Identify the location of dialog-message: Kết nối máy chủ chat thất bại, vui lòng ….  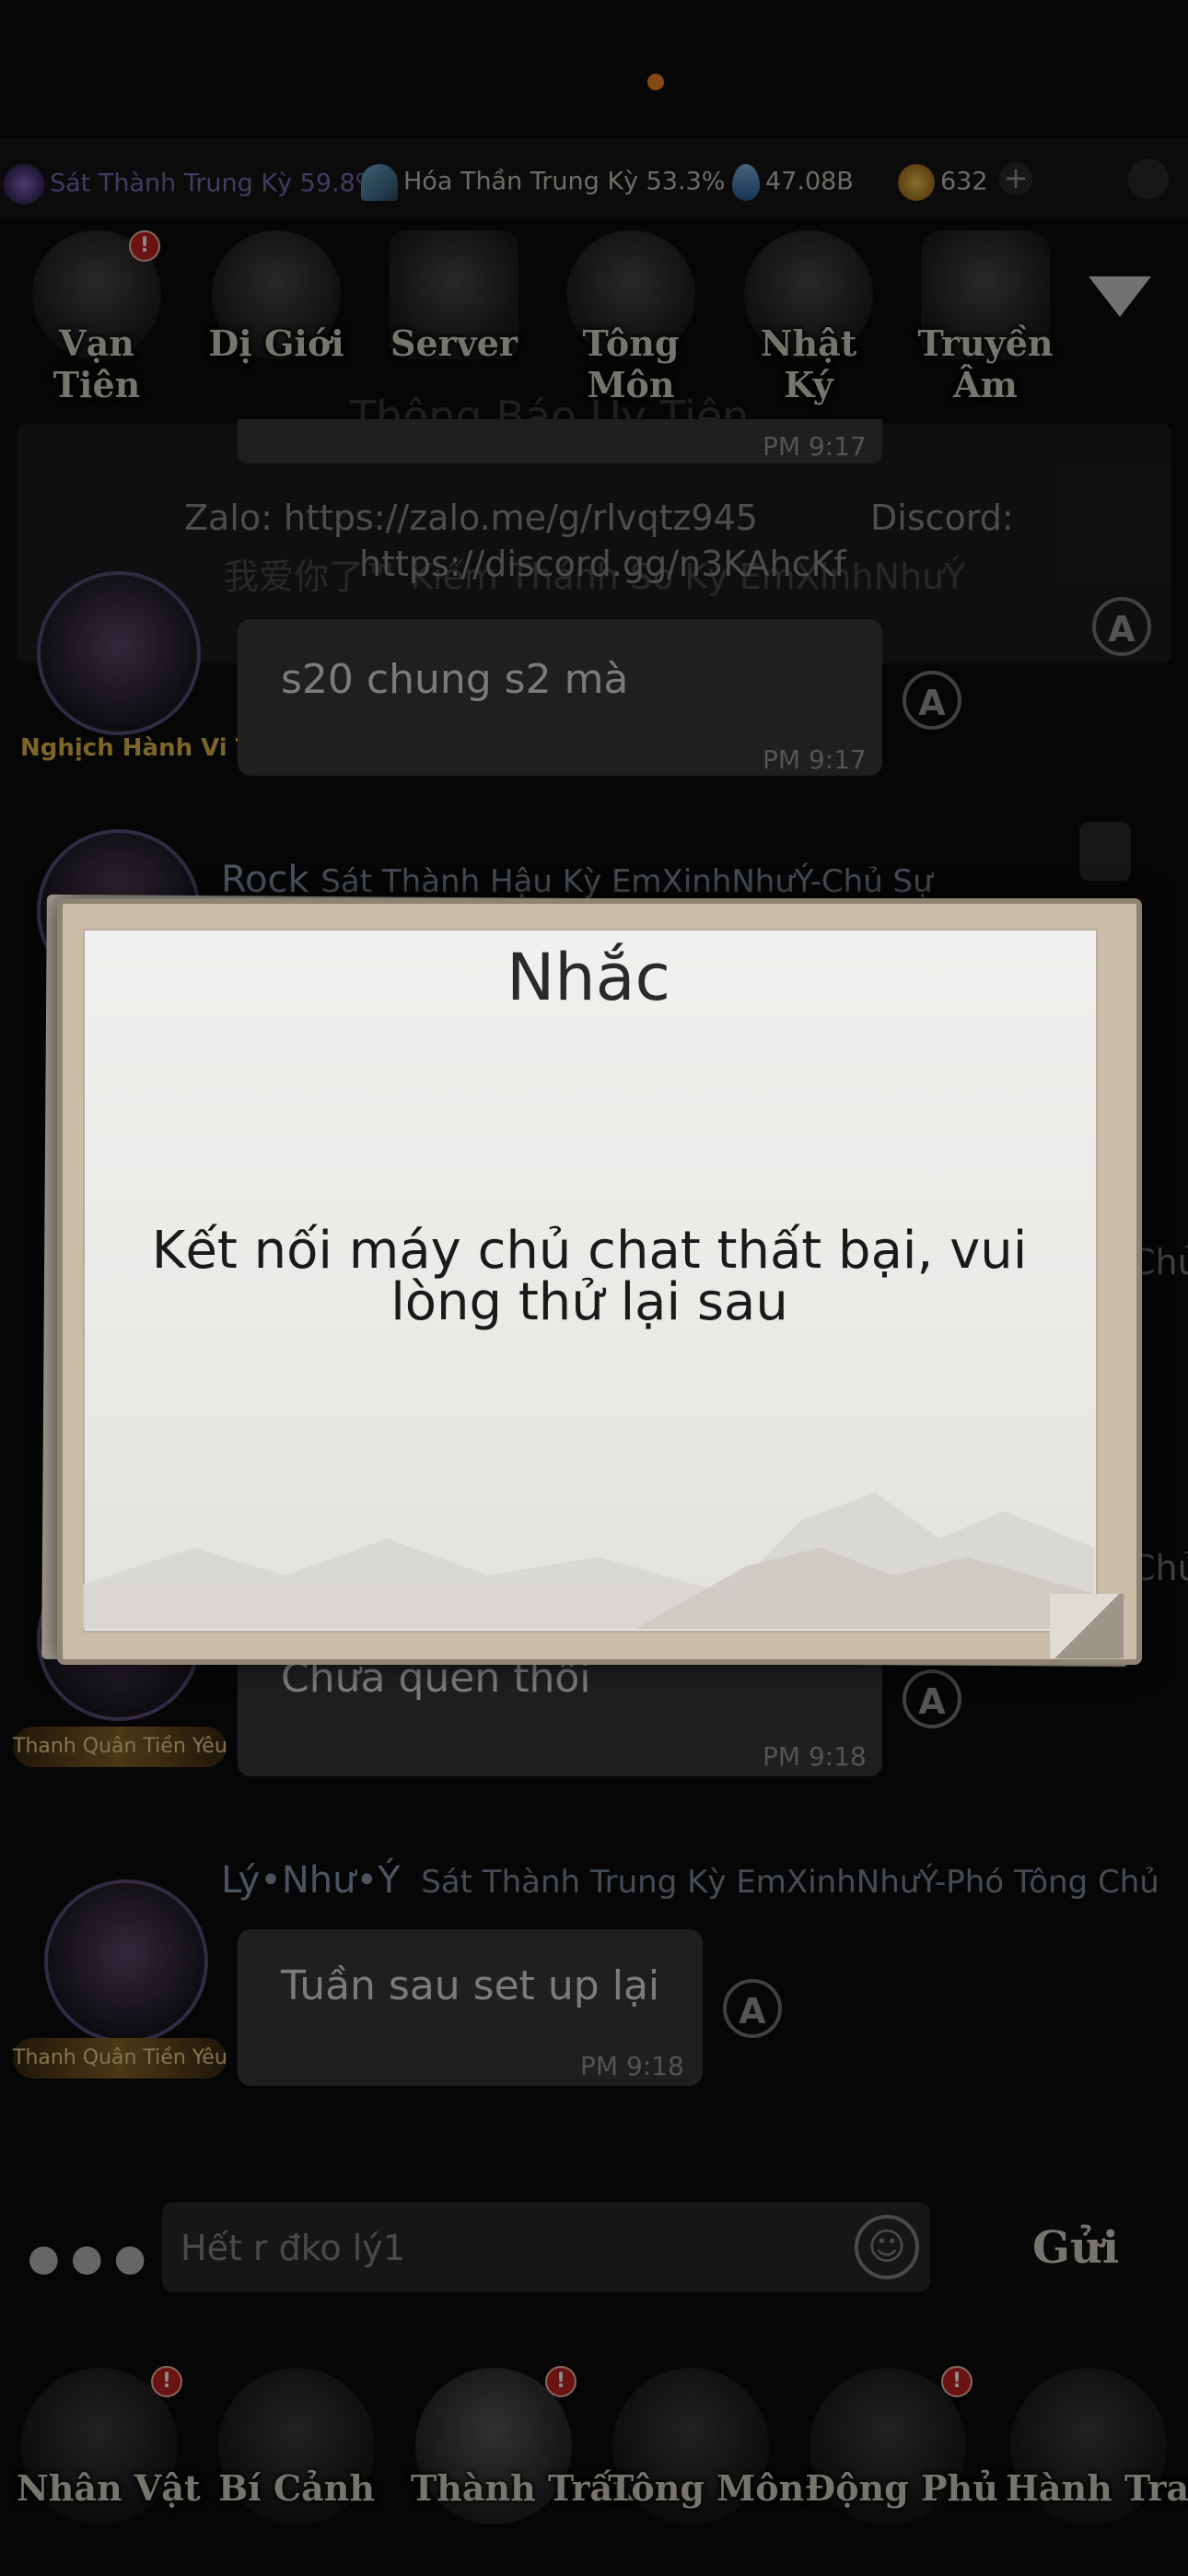
(589, 1276).